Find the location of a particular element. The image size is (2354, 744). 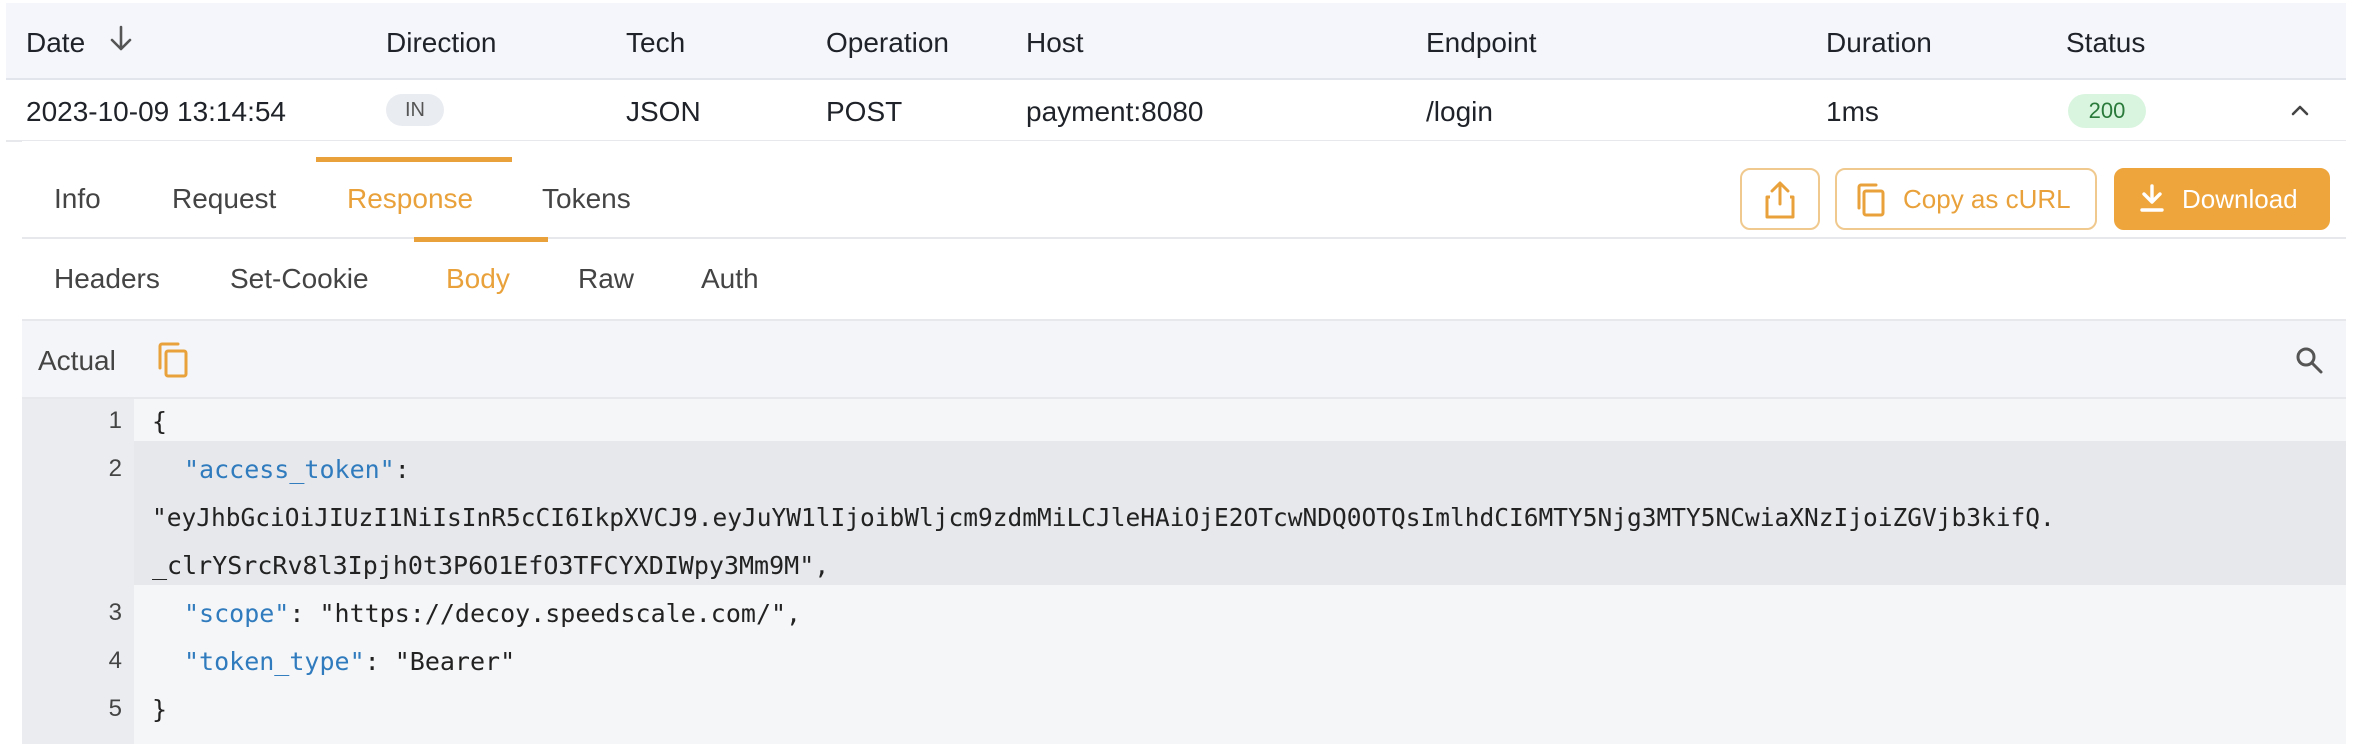

json-scope-value: : "https://decoy.speedscale.com/", is located at coordinates (545, 613).